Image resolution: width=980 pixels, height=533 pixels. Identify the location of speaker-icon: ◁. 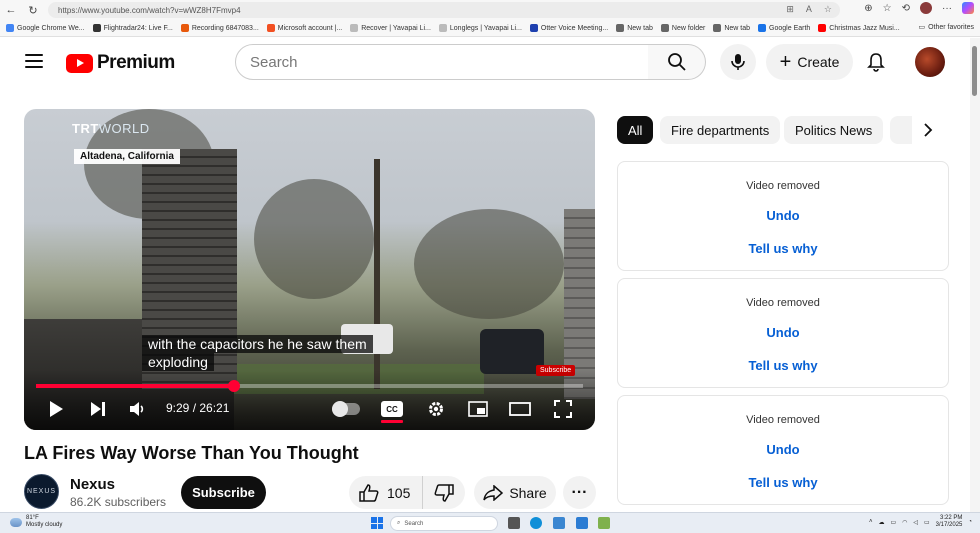
(915, 522).